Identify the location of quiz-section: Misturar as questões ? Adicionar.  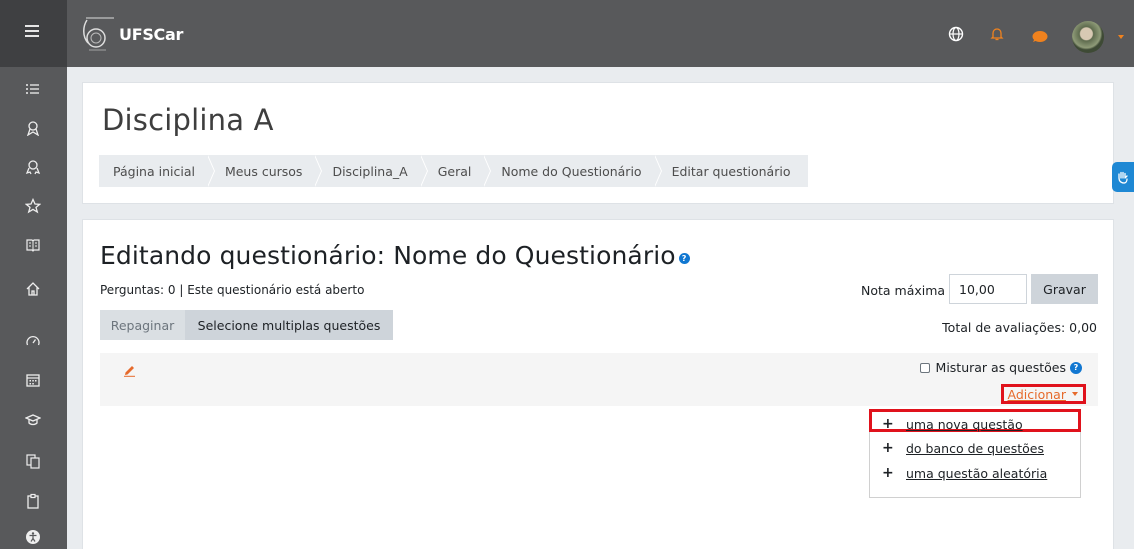
(599, 379).